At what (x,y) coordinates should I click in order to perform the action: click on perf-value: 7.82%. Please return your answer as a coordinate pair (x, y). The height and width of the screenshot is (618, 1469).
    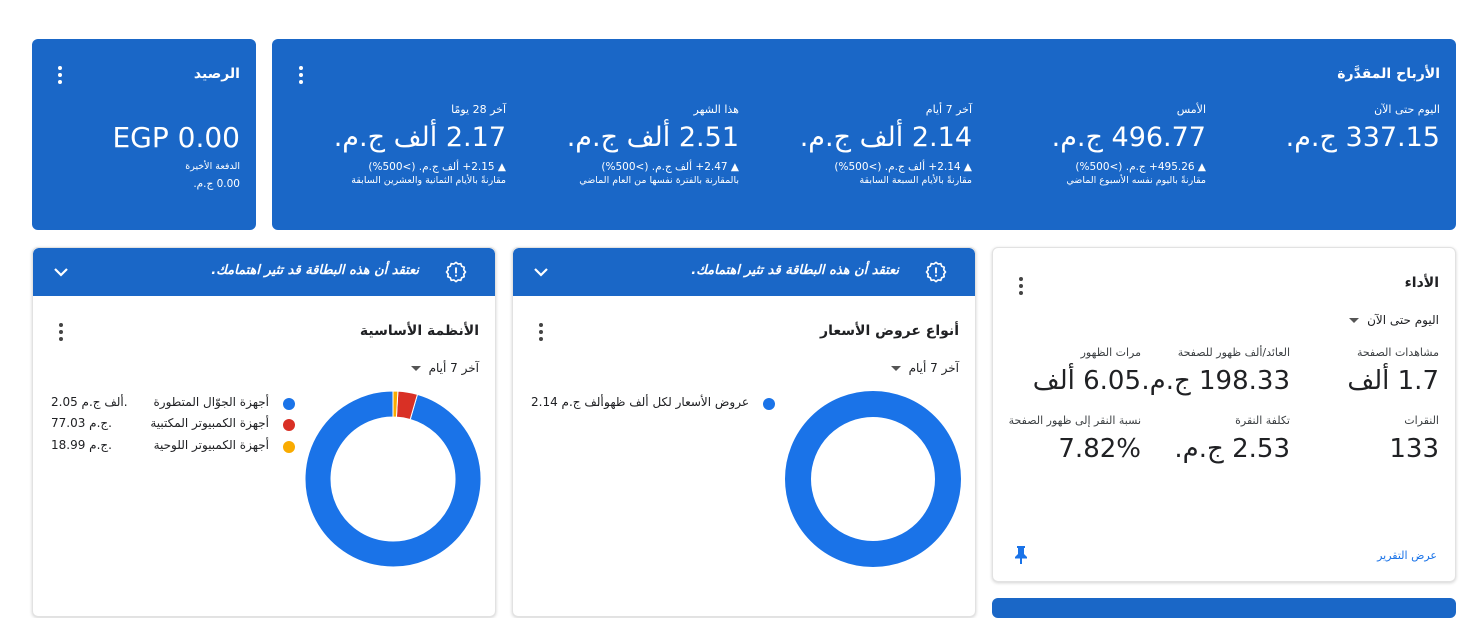
    Looking at the image, I should click on (1099, 449).